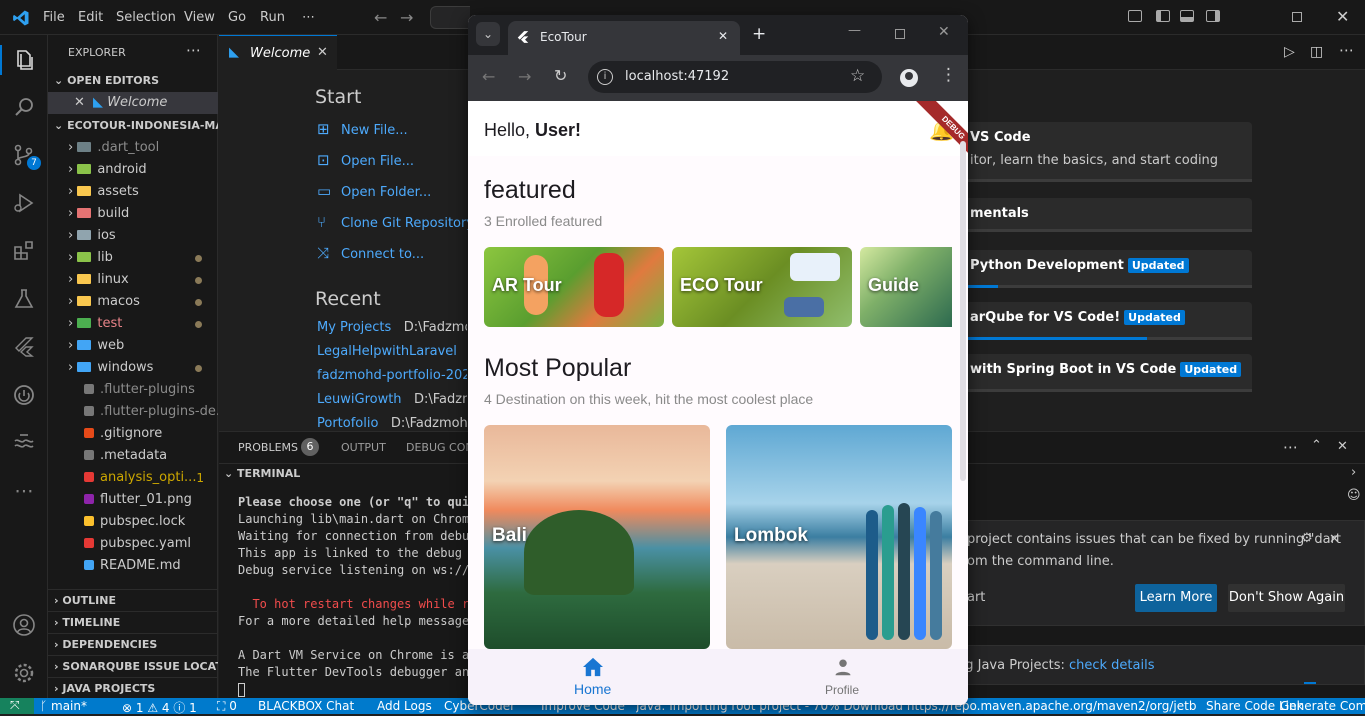 The image size is (1365, 716). I want to click on restore-icon, so click(1297, 17).